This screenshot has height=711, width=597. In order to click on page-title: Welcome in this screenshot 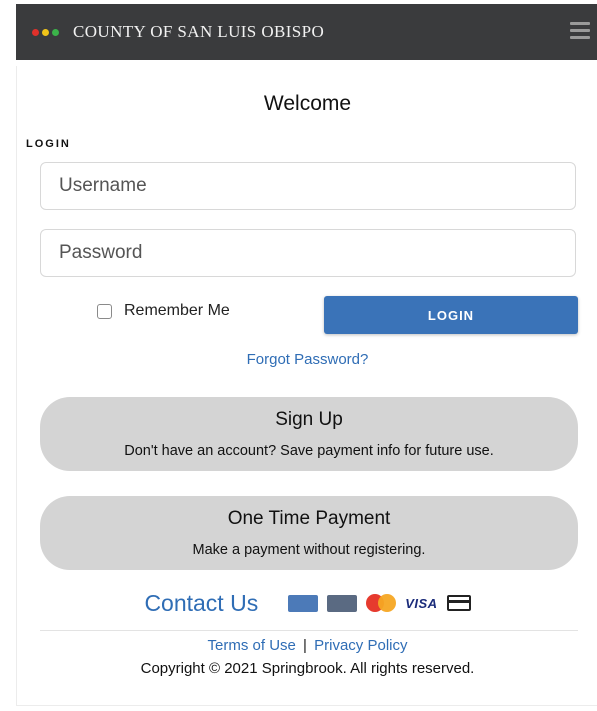, I will do `click(307, 103)`.